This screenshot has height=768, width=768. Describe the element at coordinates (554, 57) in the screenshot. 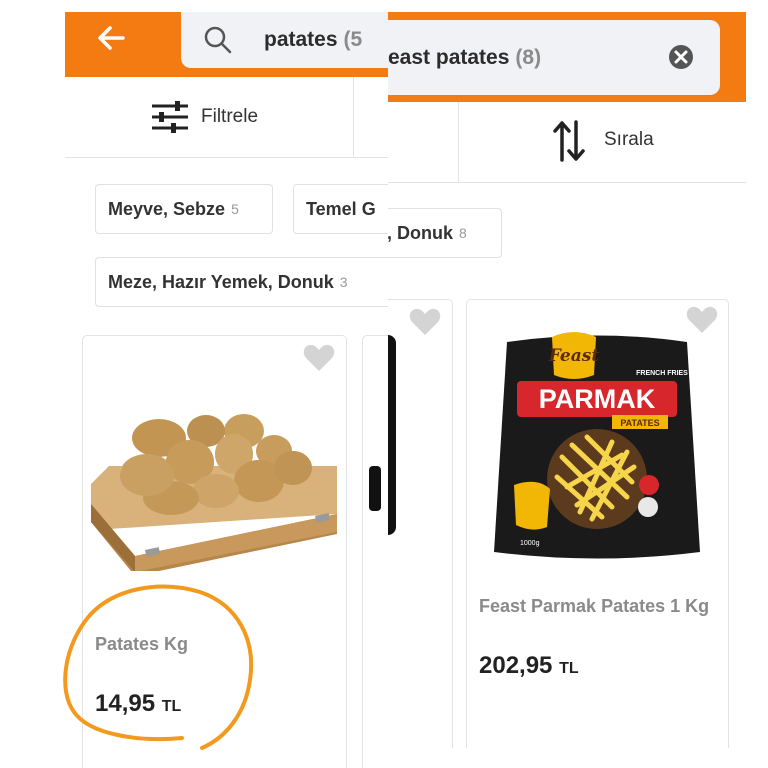

I see `search-input: east patates (8)` at that location.